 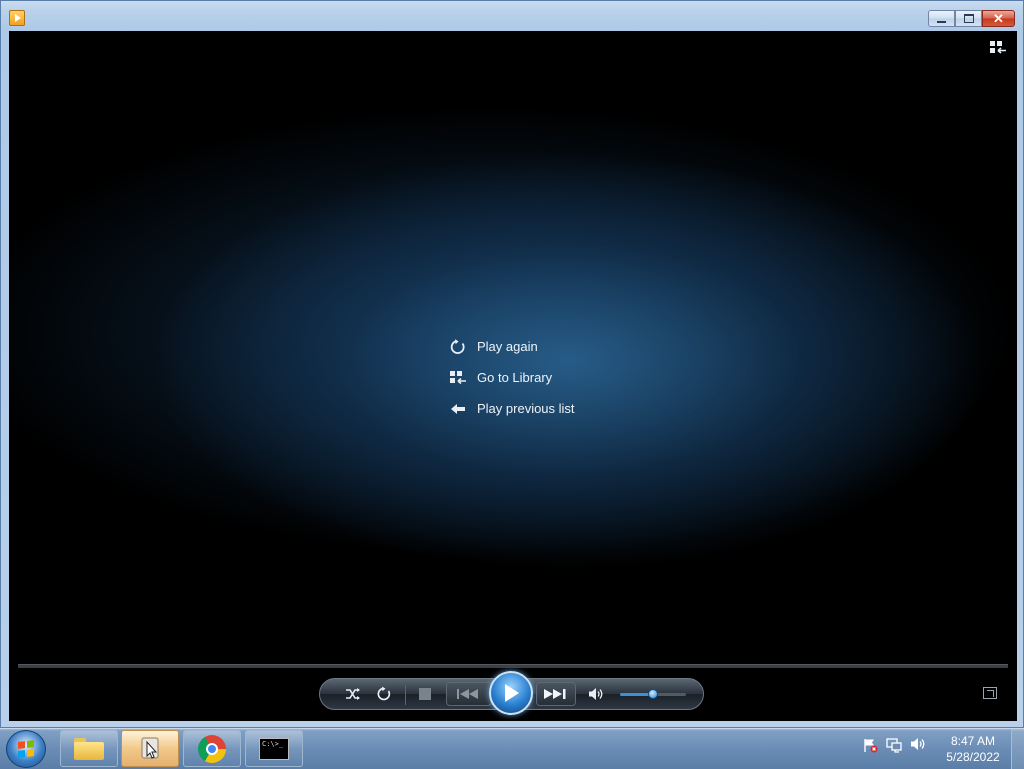 I want to click on close-button: ✕, so click(x=998, y=18).